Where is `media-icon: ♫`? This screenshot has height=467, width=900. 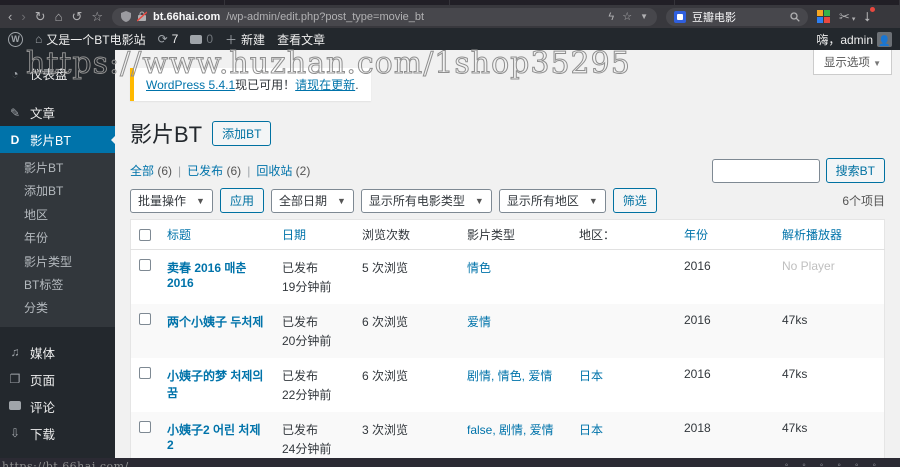
media-icon: ♫ is located at coordinates (15, 352).